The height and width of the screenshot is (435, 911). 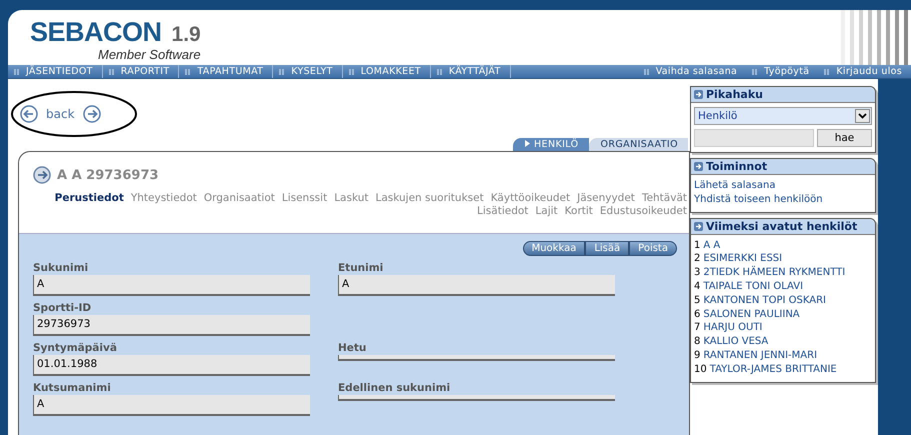 What do you see at coordinates (697, 315) in the screenshot?
I see `list-number: 6` at bounding box center [697, 315].